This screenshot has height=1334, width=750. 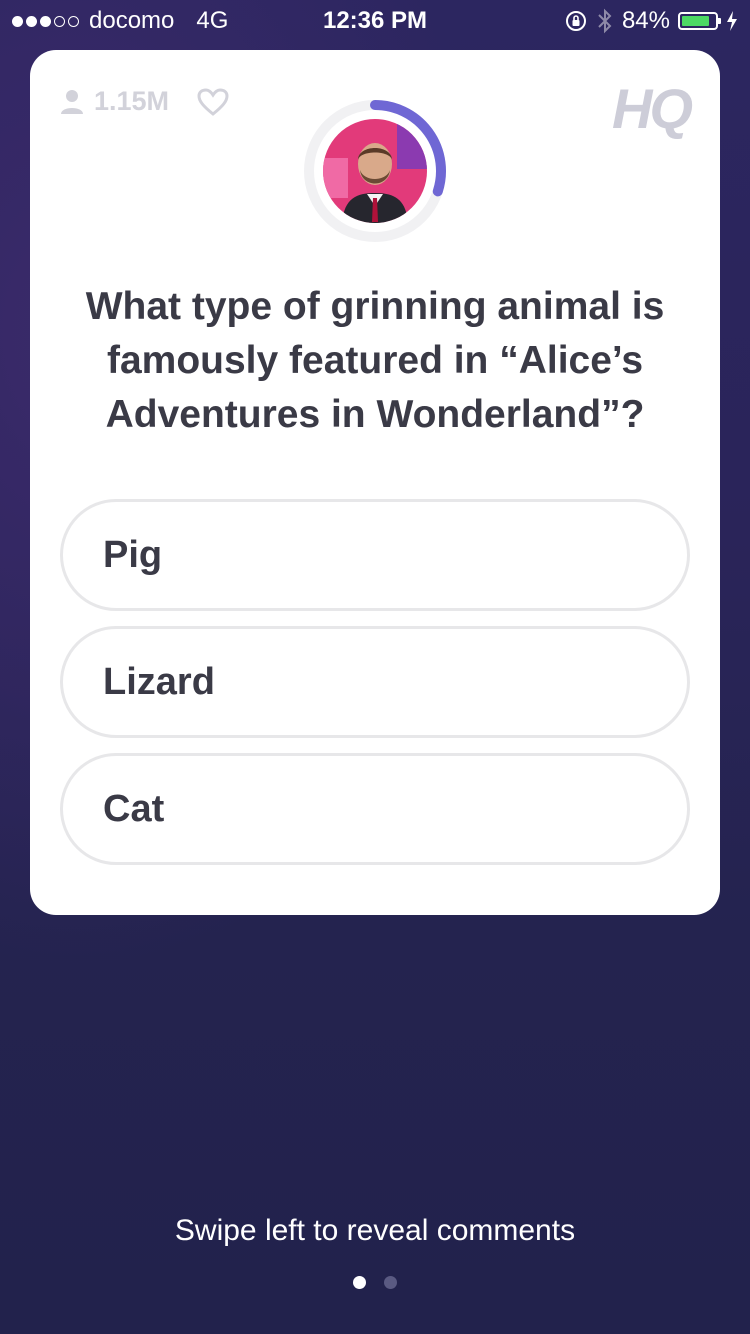 What do you see at coordinates (375, 1282) in the screenshot?
I see `page-indicator` at bounding box center [375, 1282].